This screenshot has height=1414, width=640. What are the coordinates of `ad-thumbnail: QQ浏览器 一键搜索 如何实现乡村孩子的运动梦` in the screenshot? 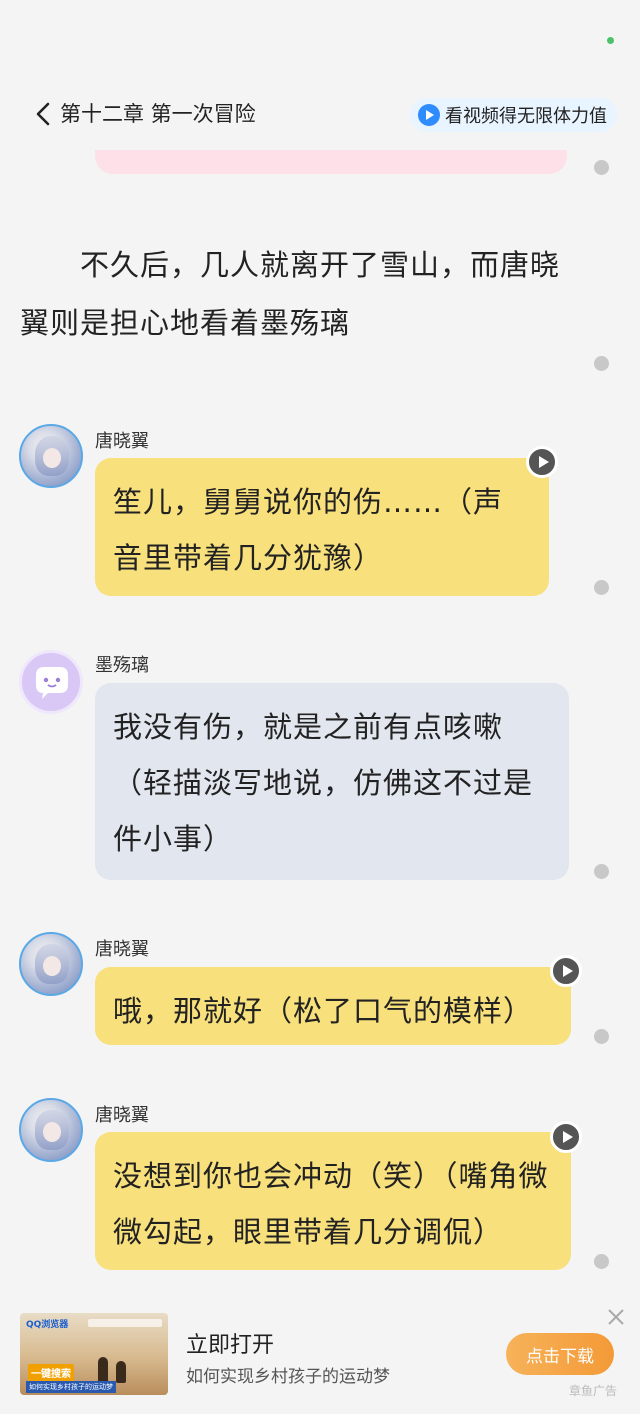 It's located at (94, 1354).